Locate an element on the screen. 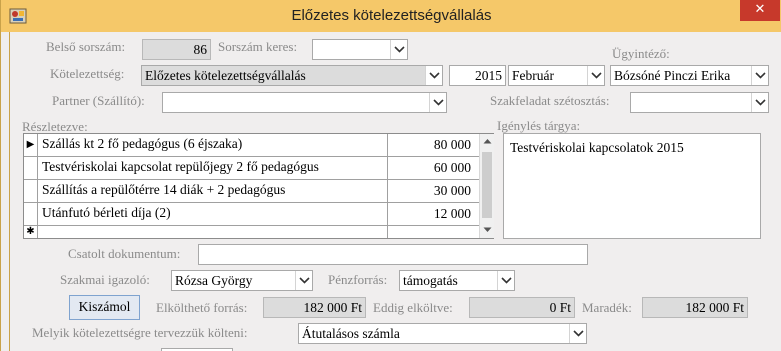 Image resolution: width=781 pixels, height=351 pixels. row-amount: 60 000 is located at coordinates (433, 168).